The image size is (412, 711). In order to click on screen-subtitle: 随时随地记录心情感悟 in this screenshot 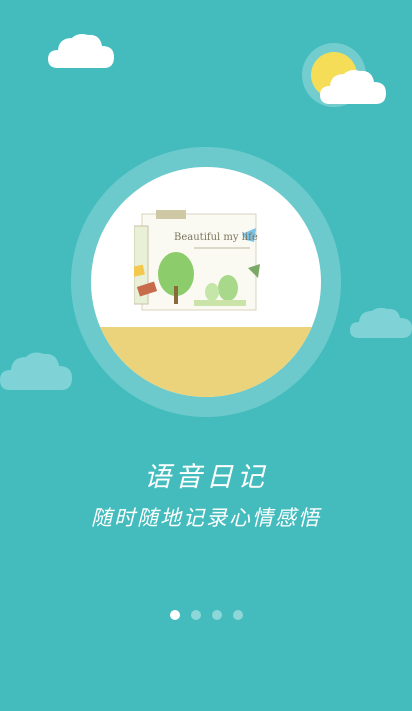, I will do `click(206, 518)`.